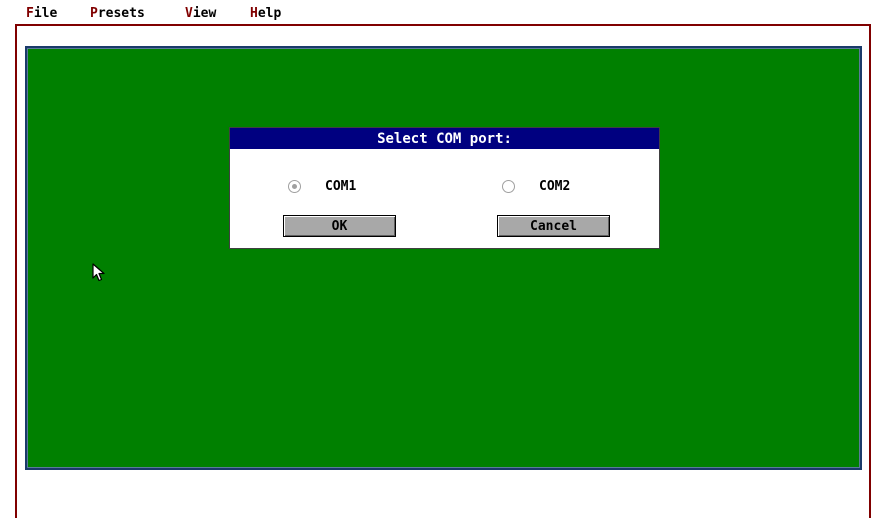 The width and height of the screenshot is (874, 518). Describe the element at coordinates (339, 226) in the screenshot. I see `ok-button: OK` at that location.